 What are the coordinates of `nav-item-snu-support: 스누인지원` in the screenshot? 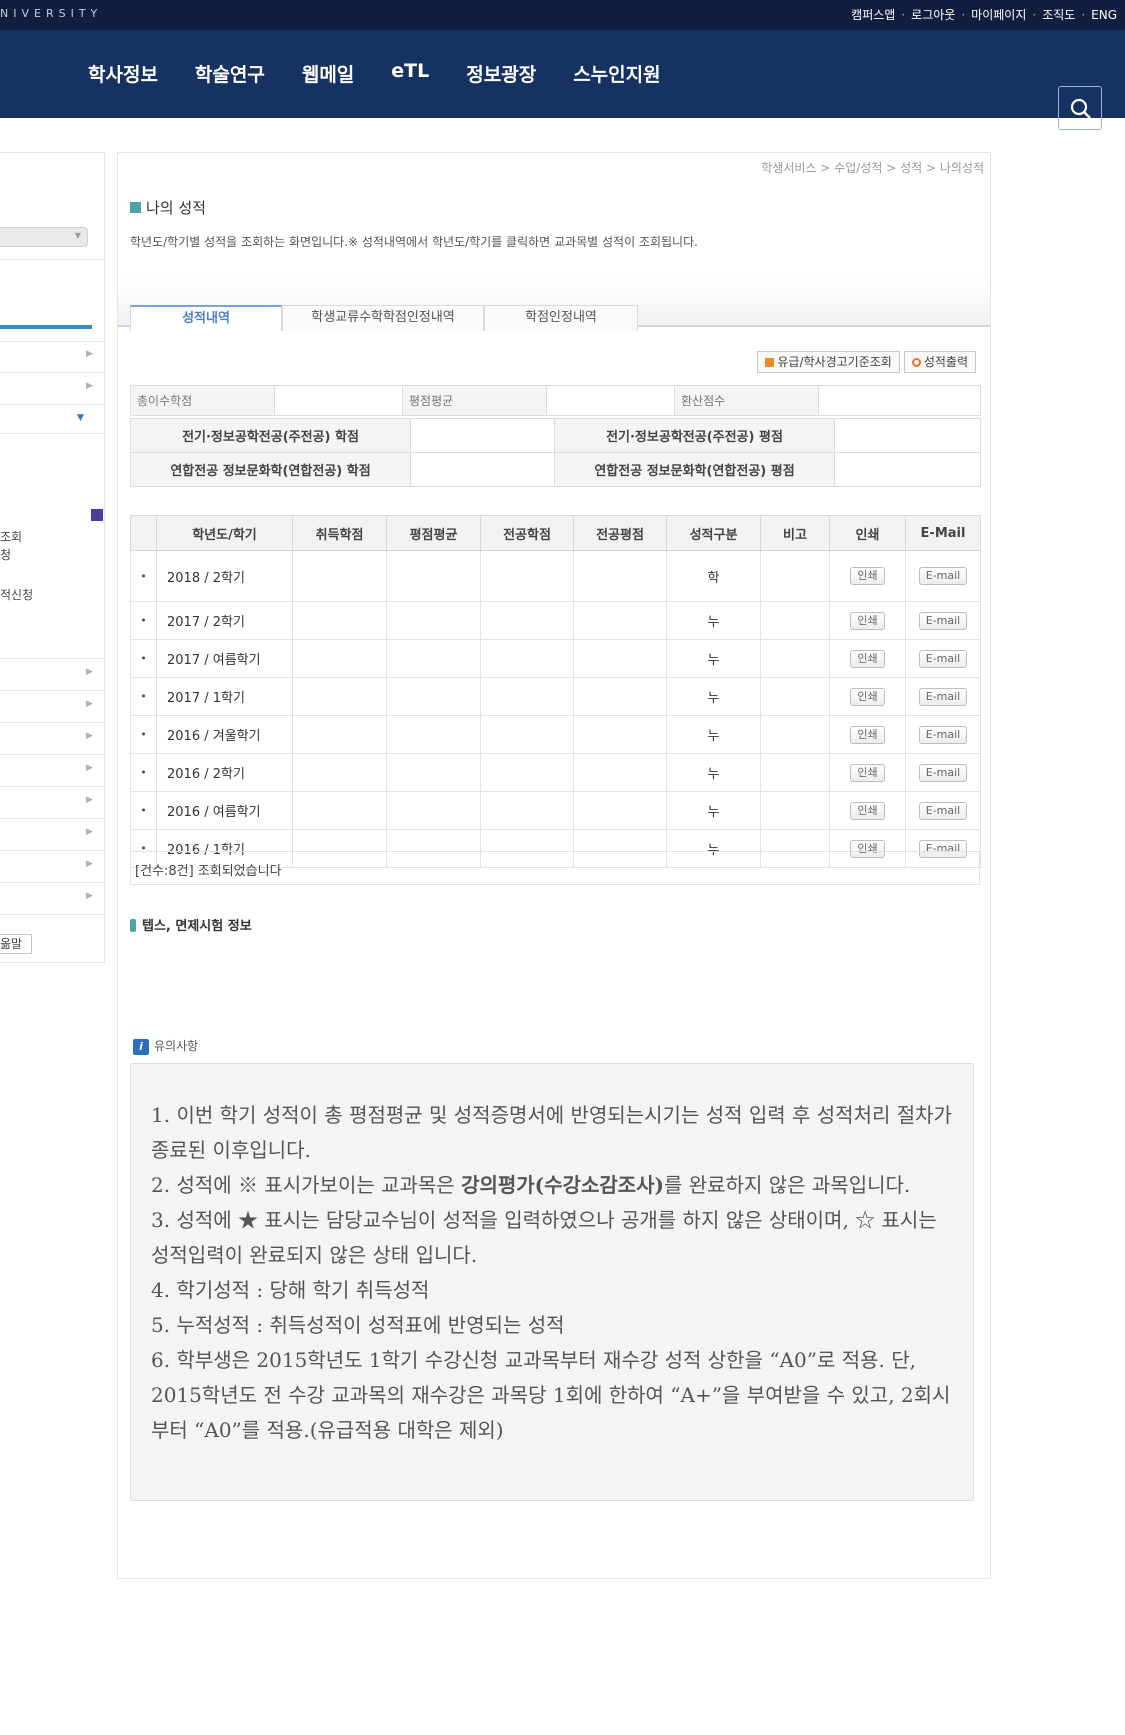 It's located at (616, 73).